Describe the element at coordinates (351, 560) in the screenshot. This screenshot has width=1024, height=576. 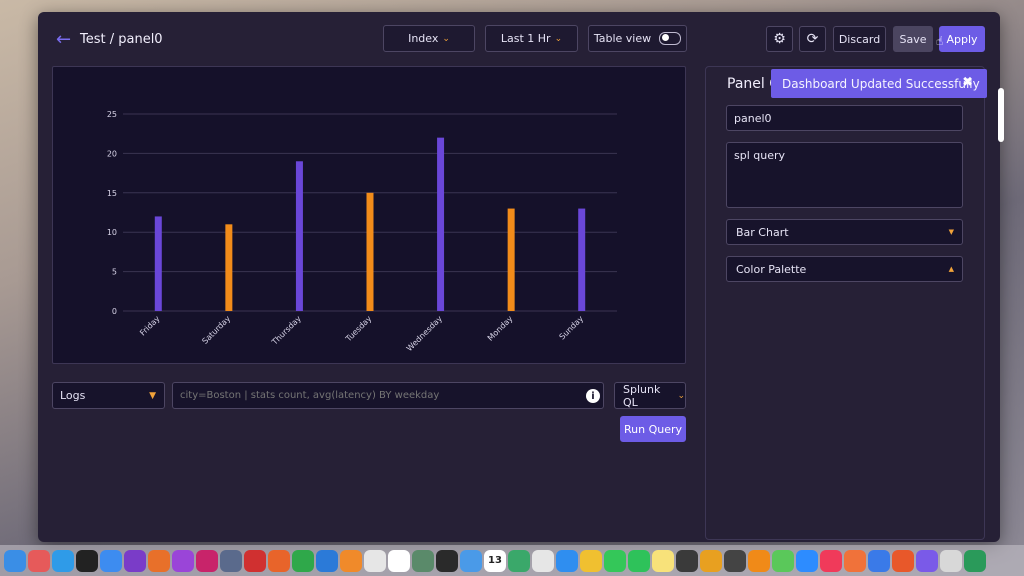
I see `sublime-icon` at that location.